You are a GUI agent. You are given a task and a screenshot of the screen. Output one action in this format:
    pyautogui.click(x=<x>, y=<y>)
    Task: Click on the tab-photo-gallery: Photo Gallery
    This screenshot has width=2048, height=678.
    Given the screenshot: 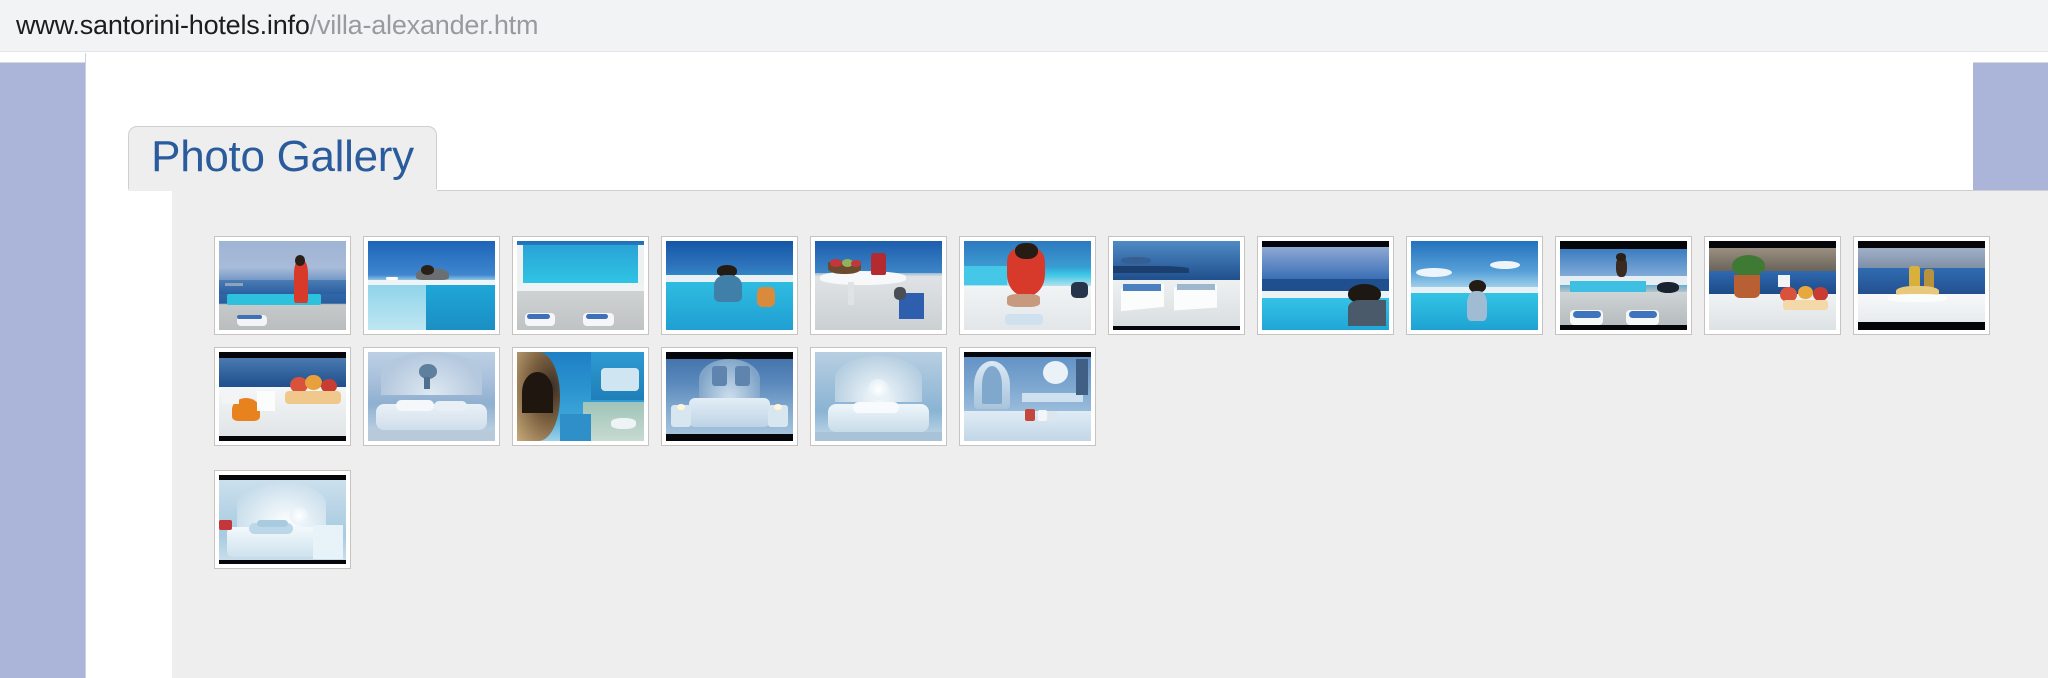 What is the action you would take?
    pyautogui.click(x=282, y=158)
    